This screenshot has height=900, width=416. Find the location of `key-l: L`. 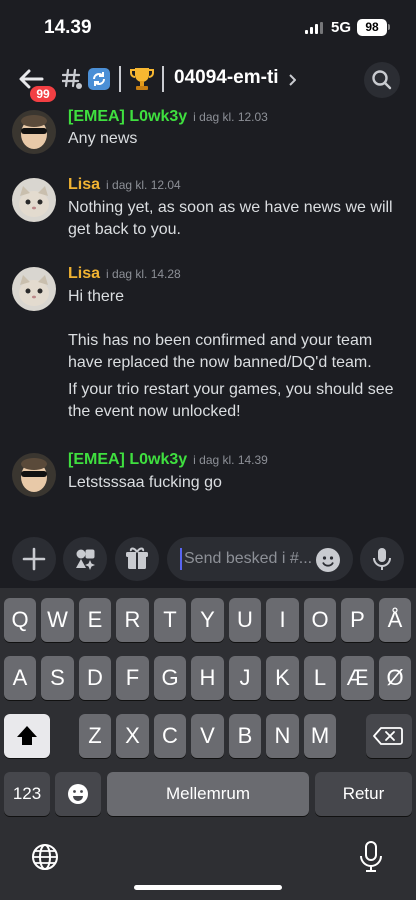

key-l: L is located at coordinates (320, 678).